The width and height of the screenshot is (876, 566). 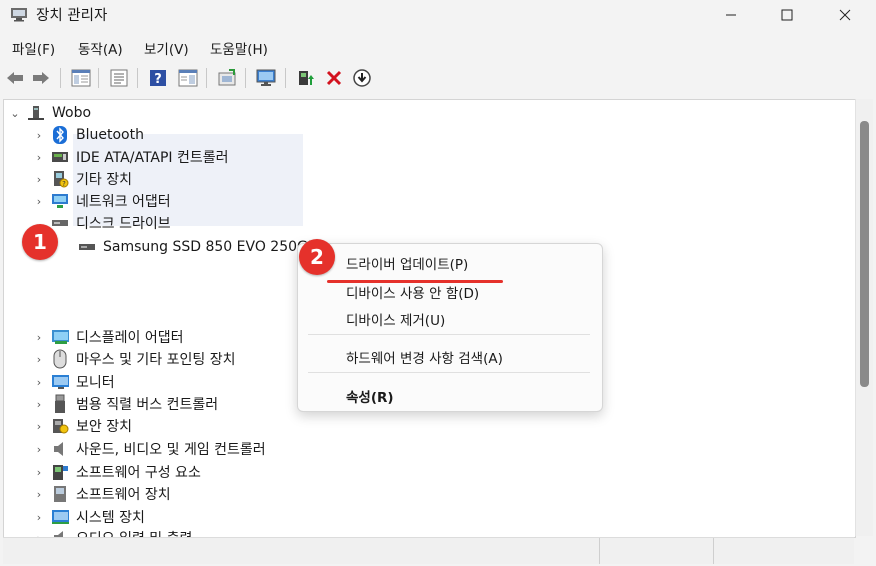 I want to click on tree-item-label: Bluetooth, so click(x=110, y=135).